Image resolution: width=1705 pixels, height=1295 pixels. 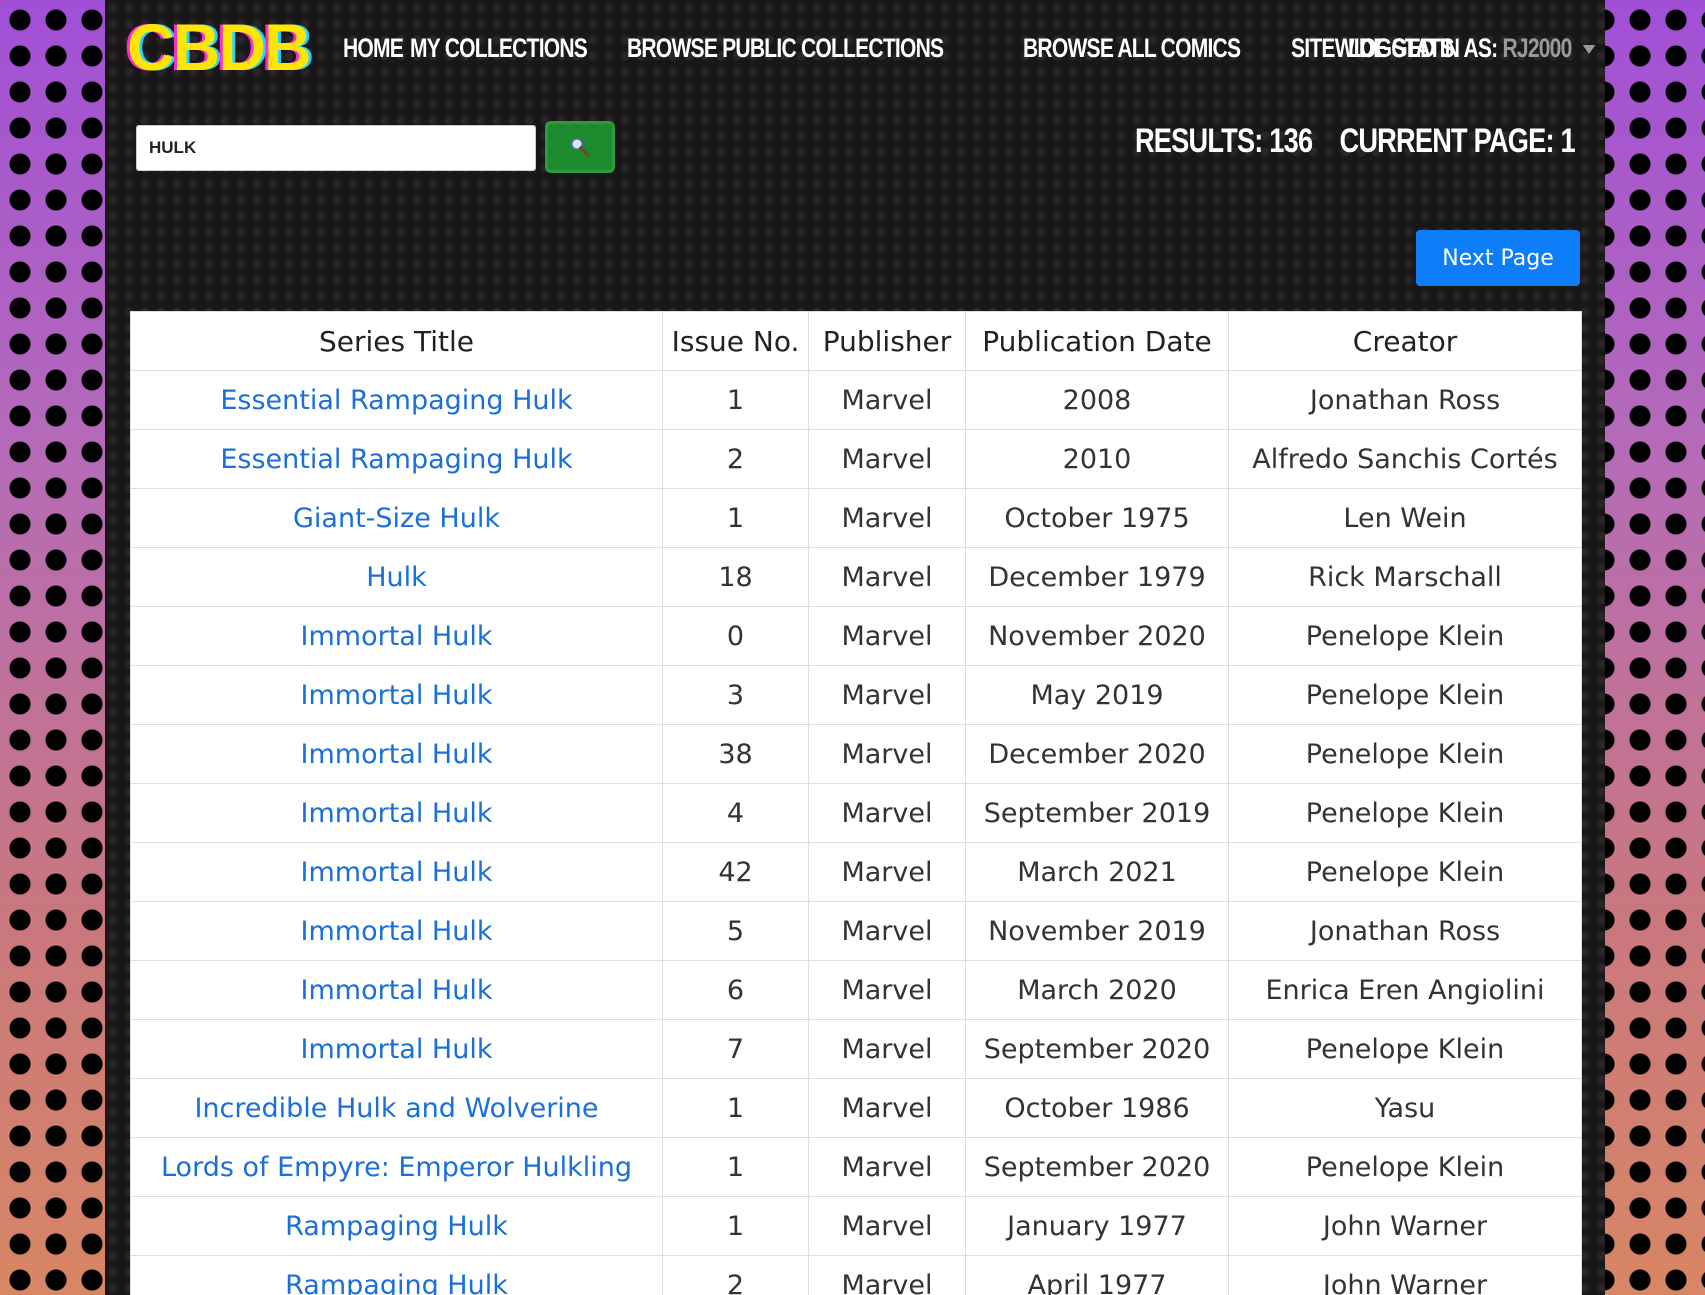 I want to click on creator-cell: Enrica Eren Angiolini, so click(x=1405, y=990).